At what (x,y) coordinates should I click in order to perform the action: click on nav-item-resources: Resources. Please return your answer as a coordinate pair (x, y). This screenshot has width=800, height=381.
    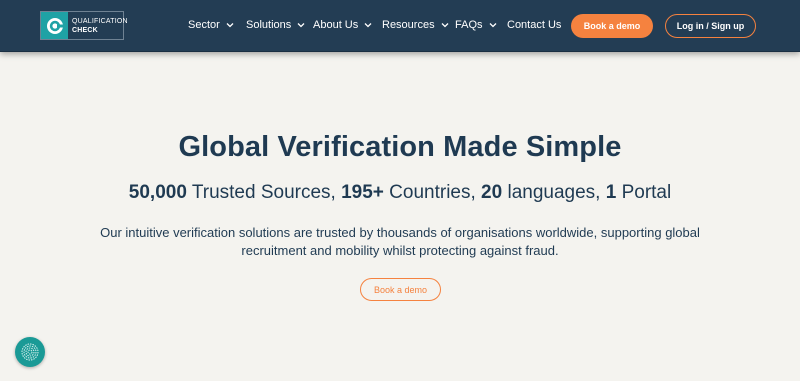
    Looking at the image, I should click on (415, 25).